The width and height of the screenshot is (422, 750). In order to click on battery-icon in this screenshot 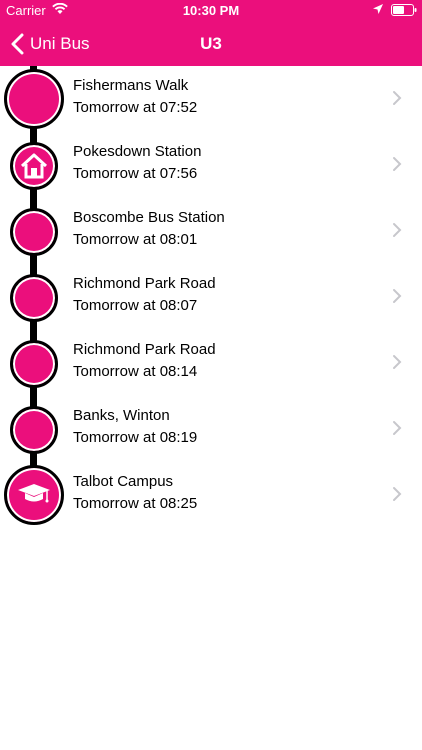, I will do `click(404, 10)`.